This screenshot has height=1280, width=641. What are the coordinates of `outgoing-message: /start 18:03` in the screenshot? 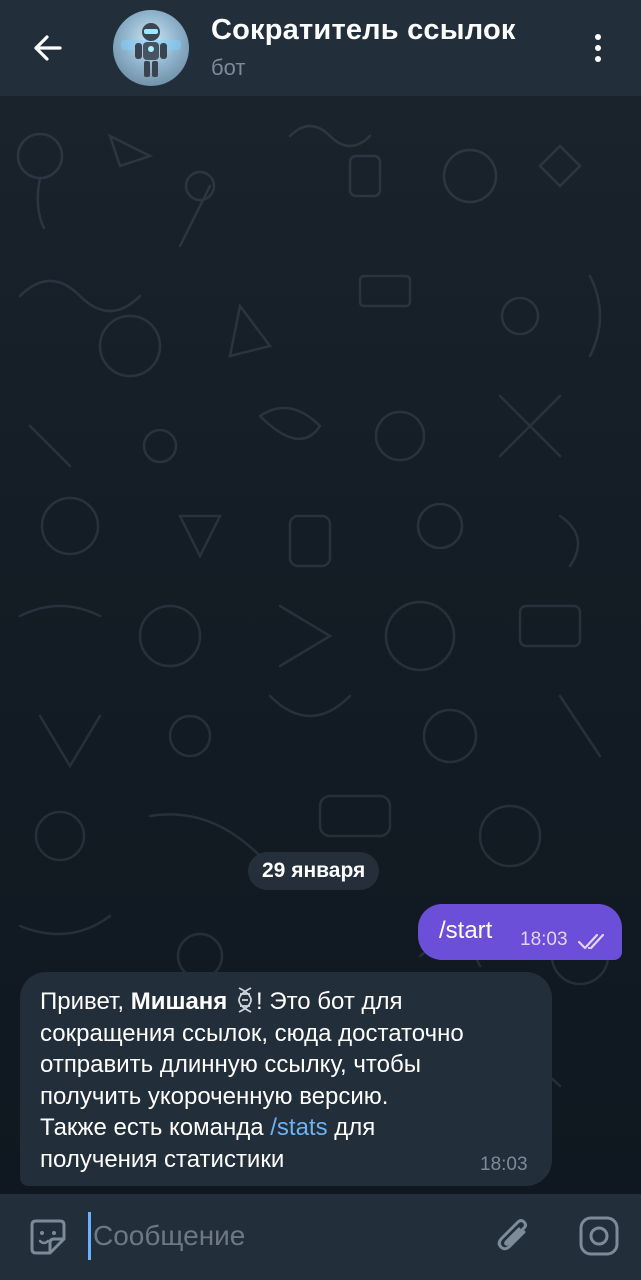 It's located at (520, 932).